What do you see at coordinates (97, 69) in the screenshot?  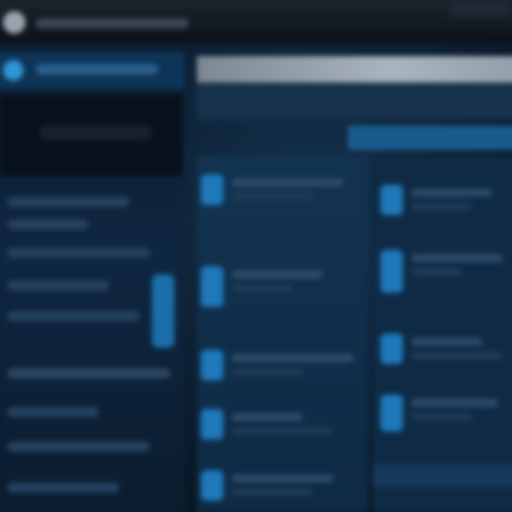 I see `sidebar-item-label` at bounding box center [97, 69].